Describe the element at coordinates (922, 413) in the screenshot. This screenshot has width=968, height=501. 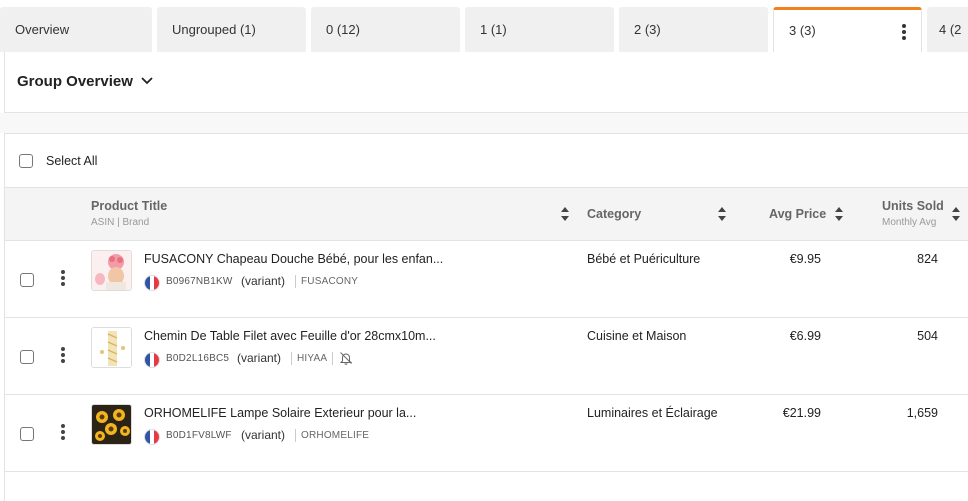
I see `units-sold-cell: 1,659` at that location.